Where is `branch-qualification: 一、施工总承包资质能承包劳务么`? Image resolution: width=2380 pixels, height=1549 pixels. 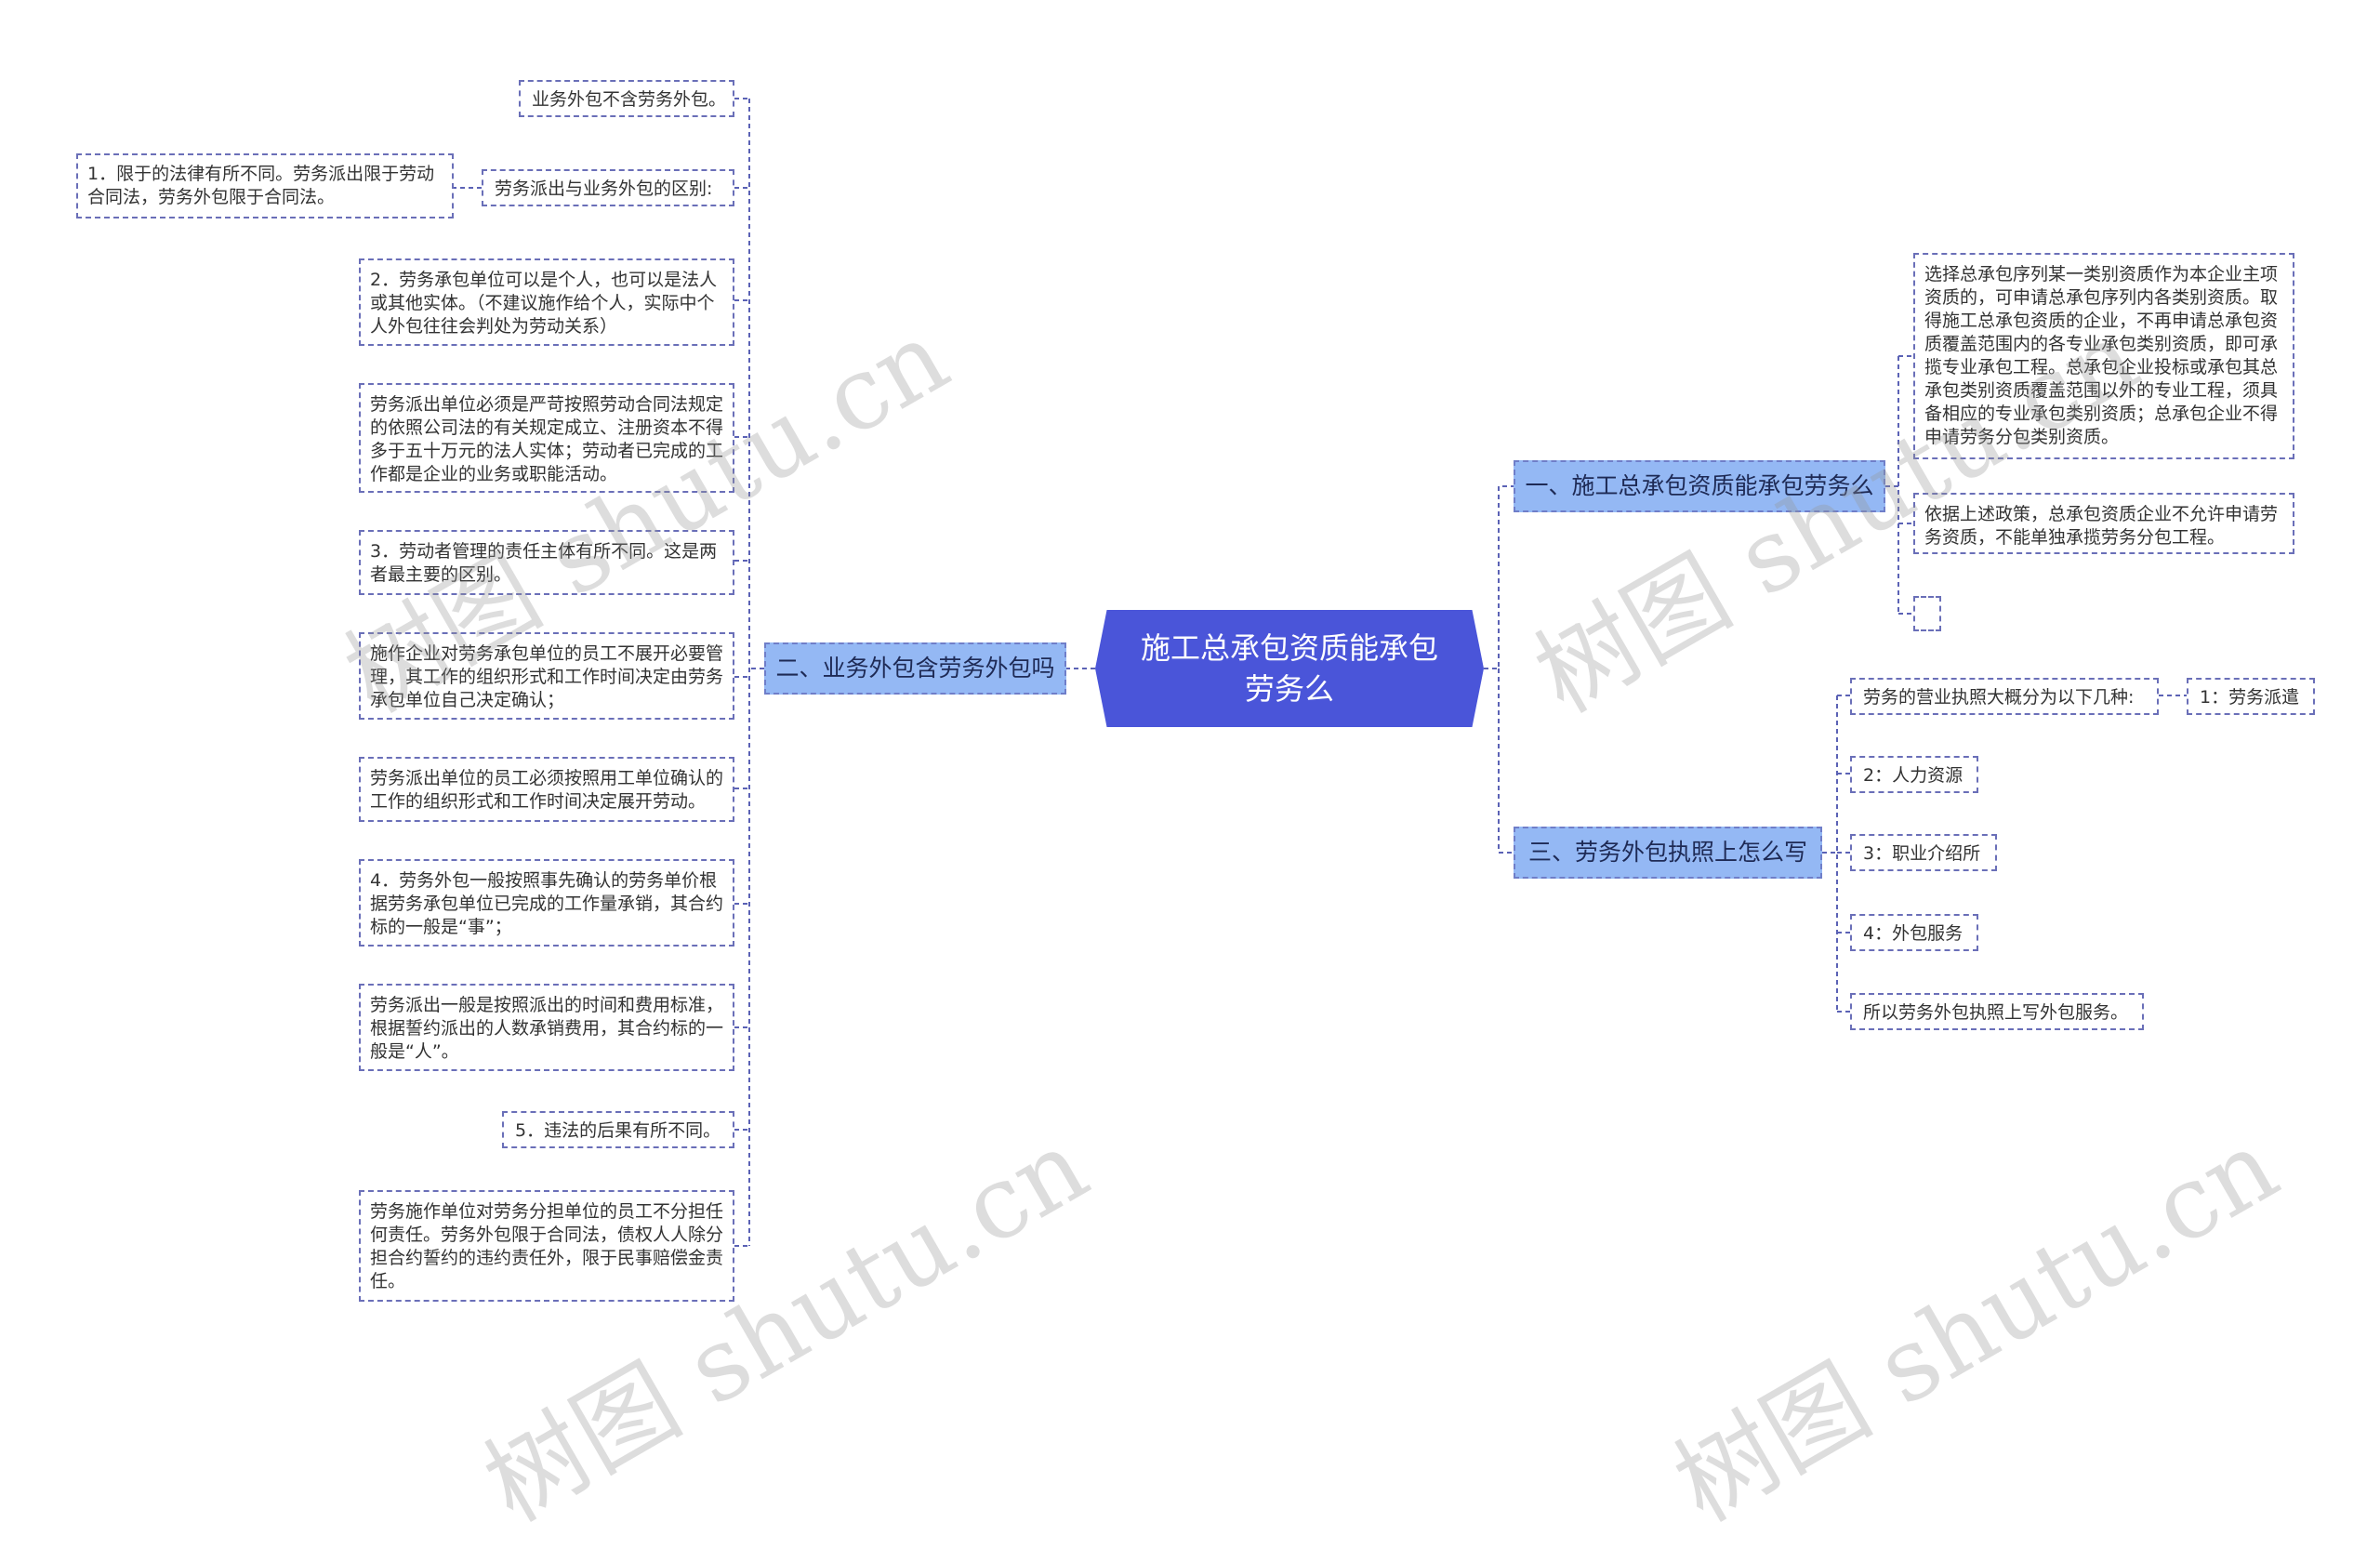
branch-qualification: 一、施工总承包资质能承包劳务么 is located at coordinates (1699, 486).